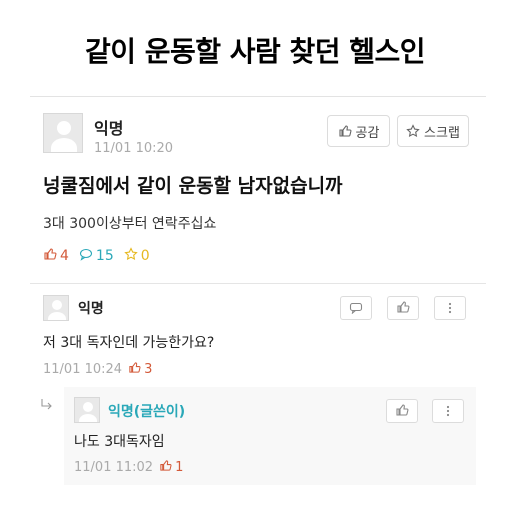 The image size is (510, 510). What do you see at coordinates (129, 343) in the screenshot?
I see `comment-text: 저 3대 독자인데 가능한가요?` at bounding box center [129, 343].